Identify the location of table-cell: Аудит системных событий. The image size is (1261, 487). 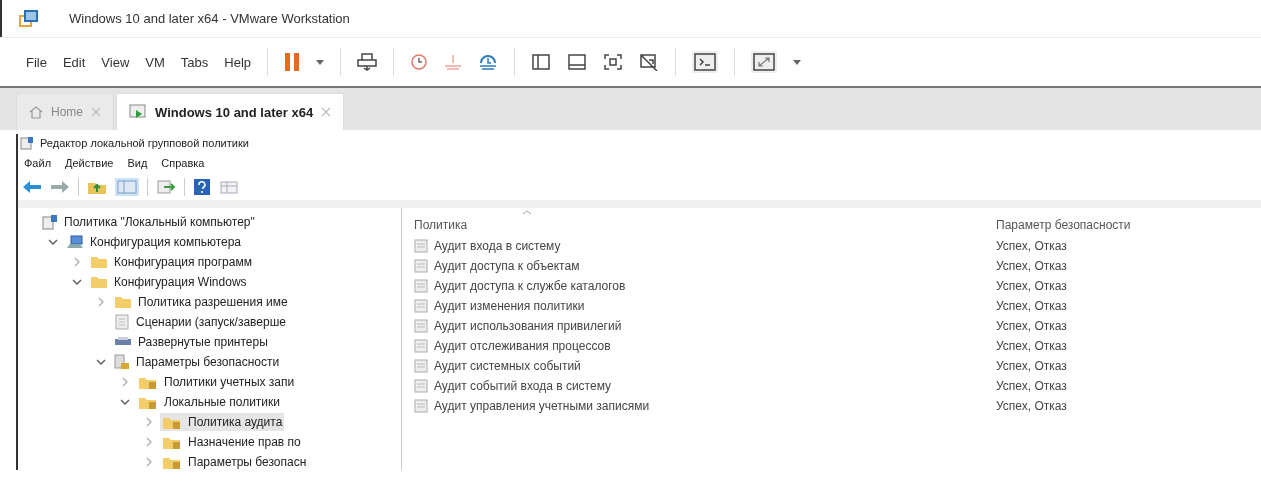
(507, 366).